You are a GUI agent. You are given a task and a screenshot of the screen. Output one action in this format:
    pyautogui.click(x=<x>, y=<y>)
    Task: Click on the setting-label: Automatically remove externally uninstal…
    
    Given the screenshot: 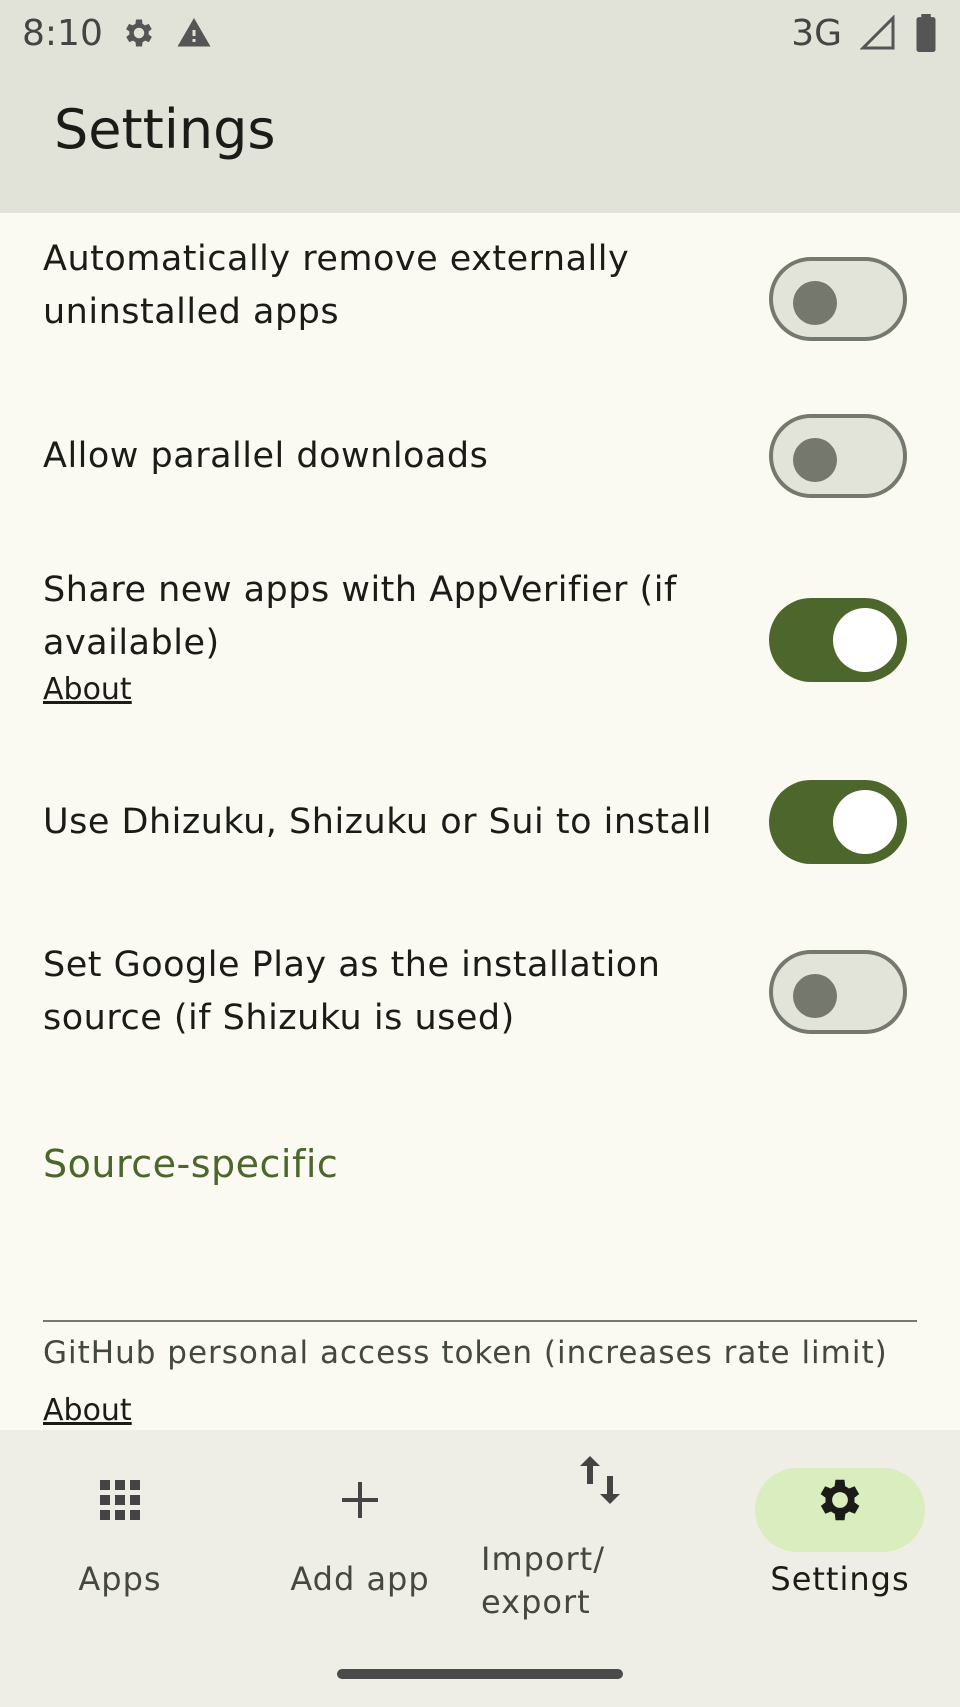 What is the action you would take?
    pyautogui.click(x=336, y=285)
    